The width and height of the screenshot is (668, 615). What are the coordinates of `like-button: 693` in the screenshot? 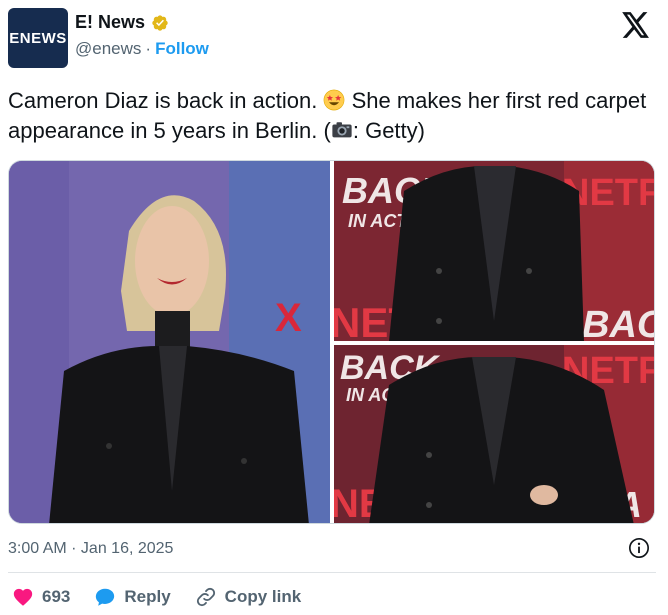 It's located at (41, 597).